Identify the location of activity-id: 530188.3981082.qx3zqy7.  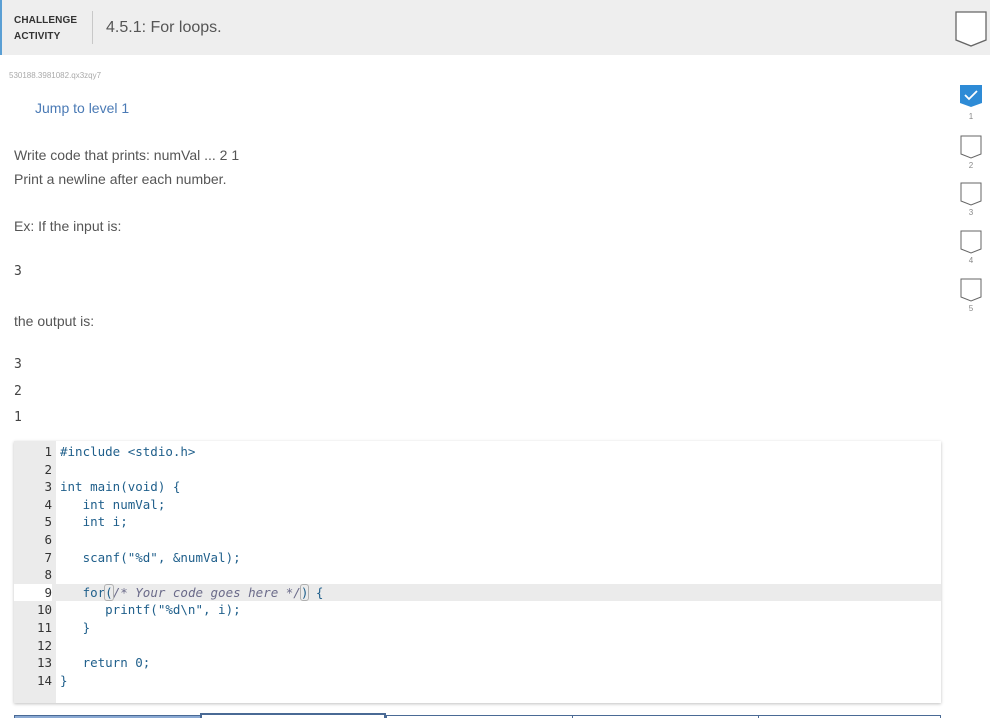
(55, 75).